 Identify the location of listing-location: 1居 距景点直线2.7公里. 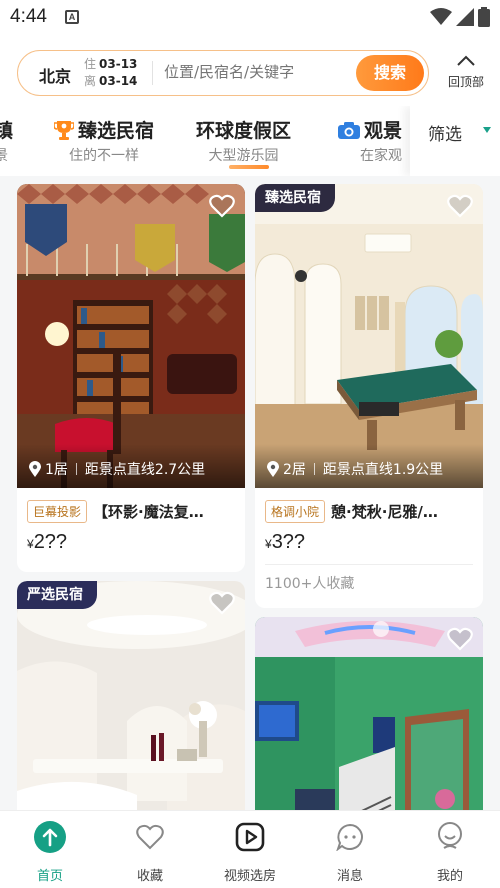
(117, 469).